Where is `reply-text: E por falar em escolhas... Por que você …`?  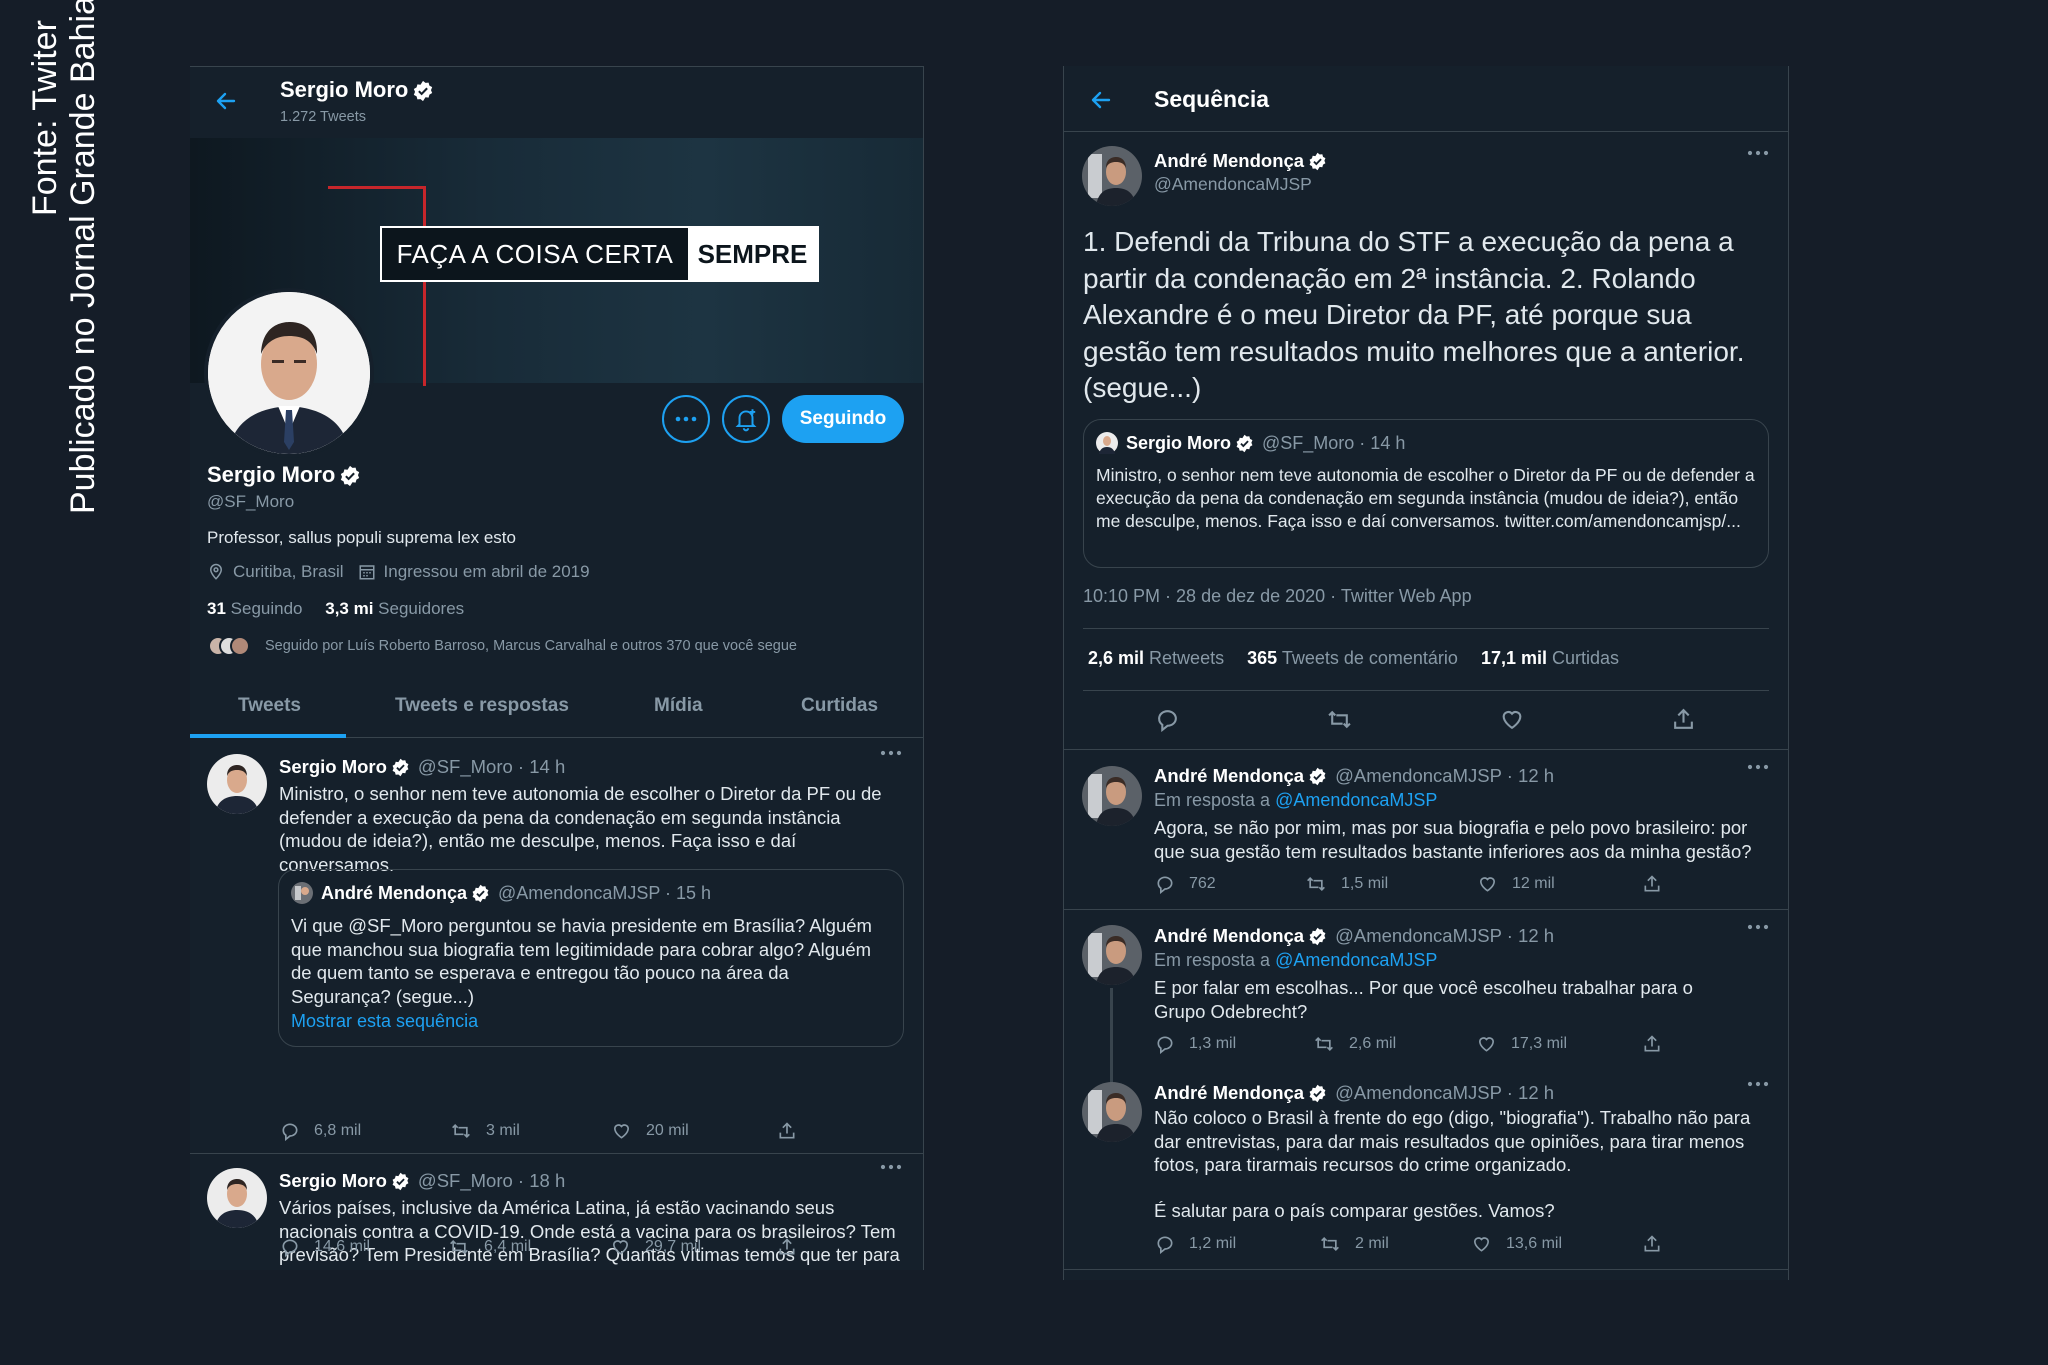
reply-text: E por falar em escolhas... Por que você … is located at coordinates (1423, 999).